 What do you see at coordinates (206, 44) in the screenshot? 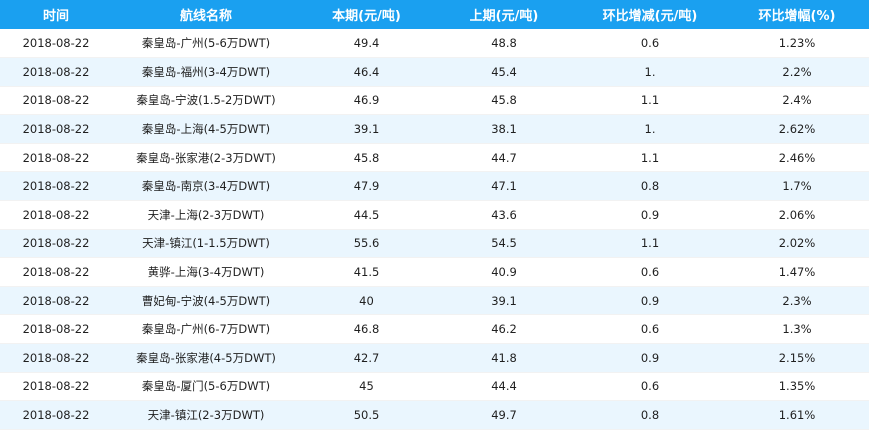
I see `cell-route: 秦皇岛-广州(5-6万DWT)` at bounding box center [206, 44].